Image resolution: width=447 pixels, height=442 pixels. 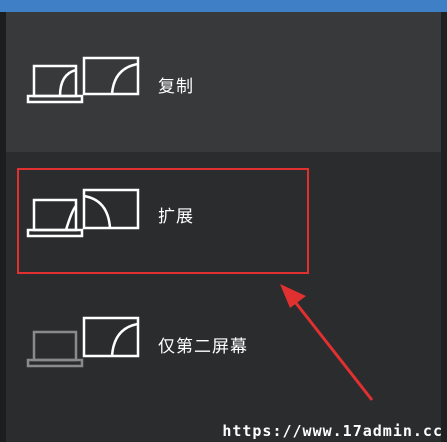 What do you see at coordinates (91, 346) in the screenshot?
I see `second-screen-only-icon` at bounding box center [91, 346].